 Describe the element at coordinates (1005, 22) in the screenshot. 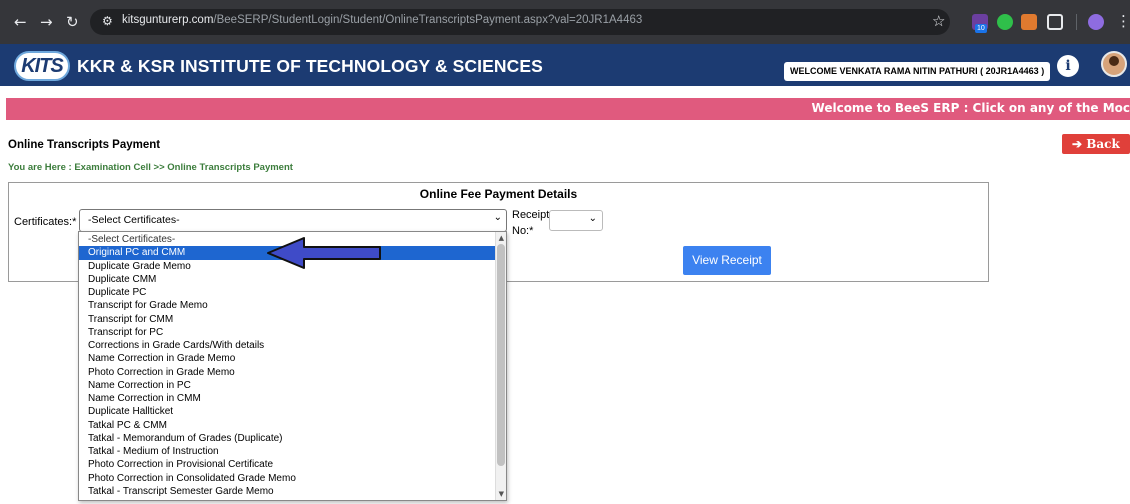

I see `extension-green-icon` at that location.